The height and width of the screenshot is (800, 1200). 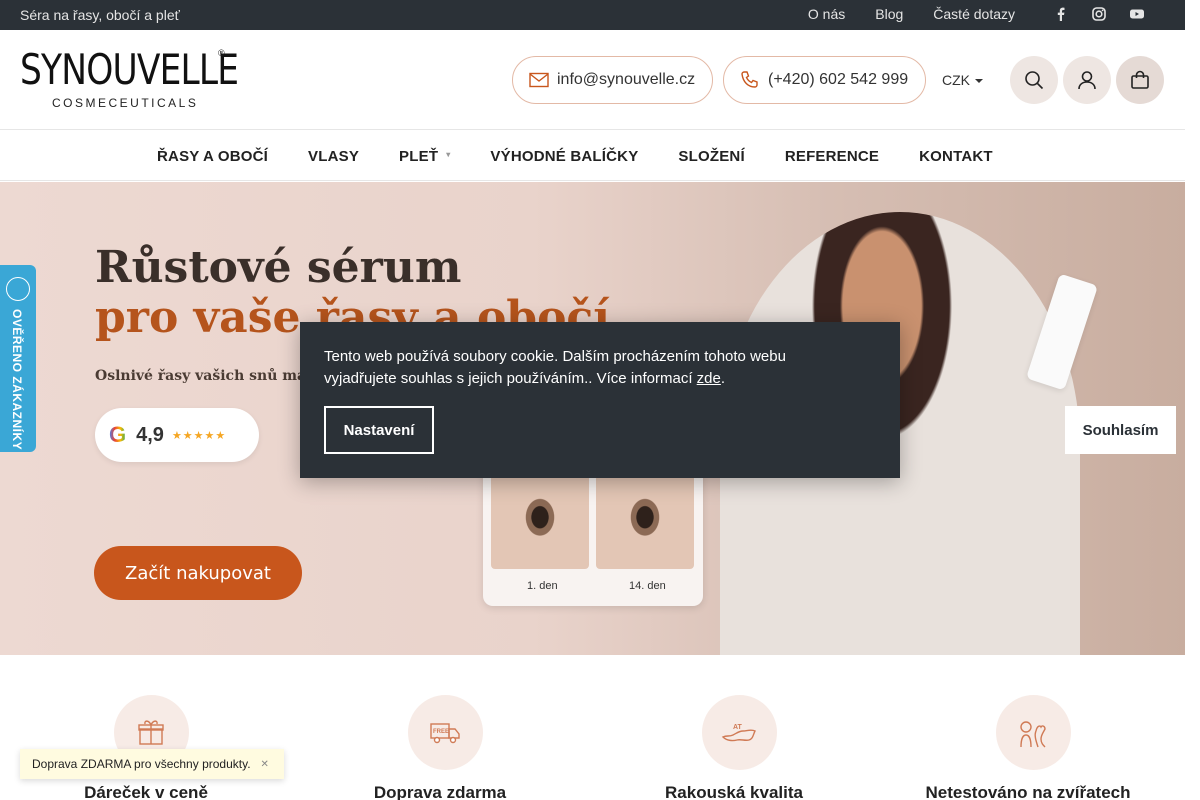 I want to click on account-button, so click(x=1087, y=80).